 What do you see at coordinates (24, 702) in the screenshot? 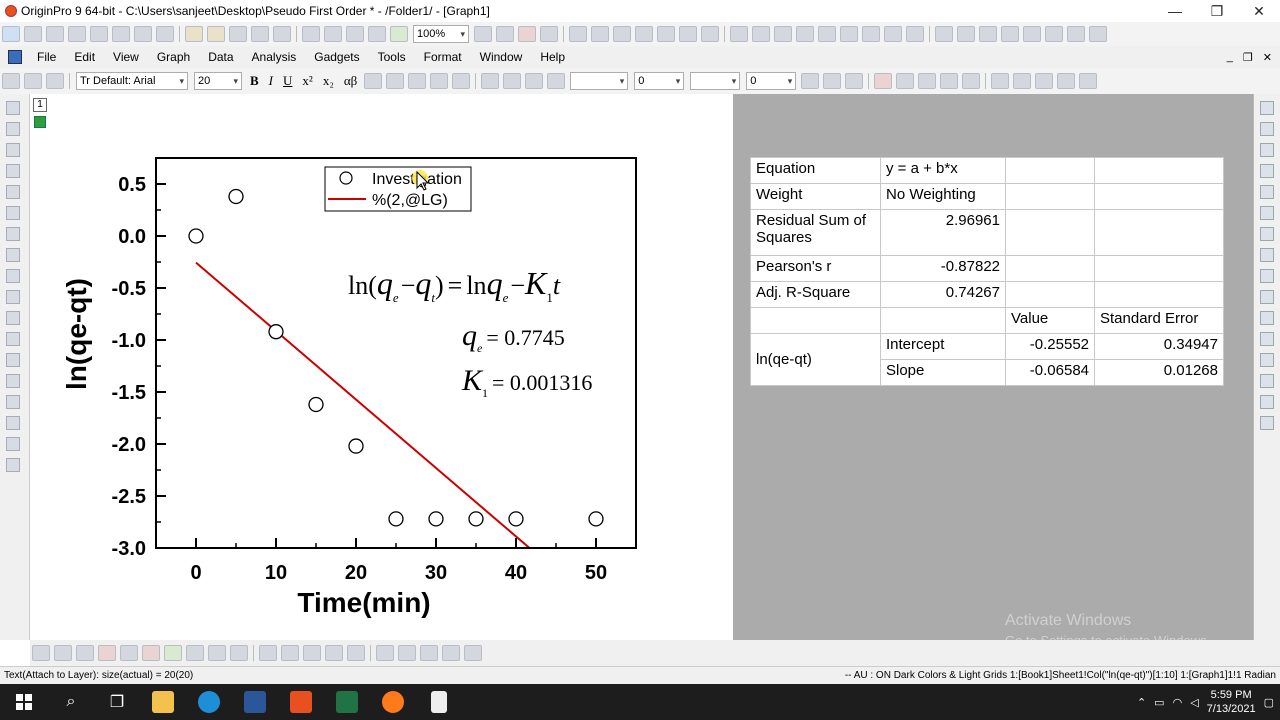
I see `start-button` at bounding box center [24, 702].